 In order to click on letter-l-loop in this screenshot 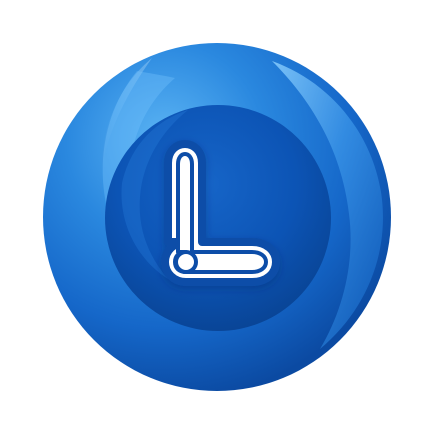, I will do `click(186, 262)`.